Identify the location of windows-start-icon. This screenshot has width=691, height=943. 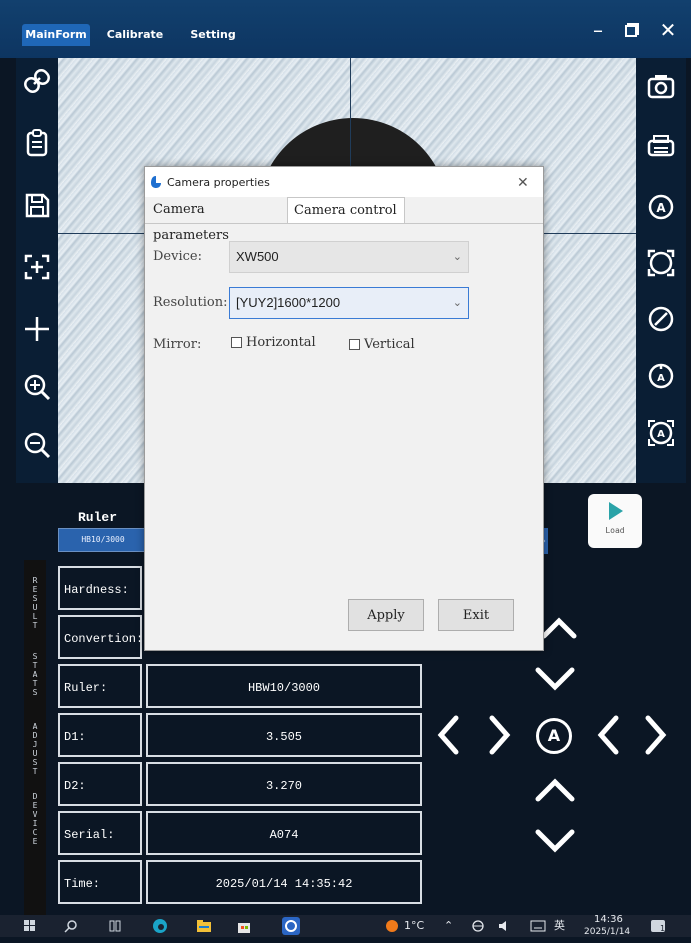
(30, 926).